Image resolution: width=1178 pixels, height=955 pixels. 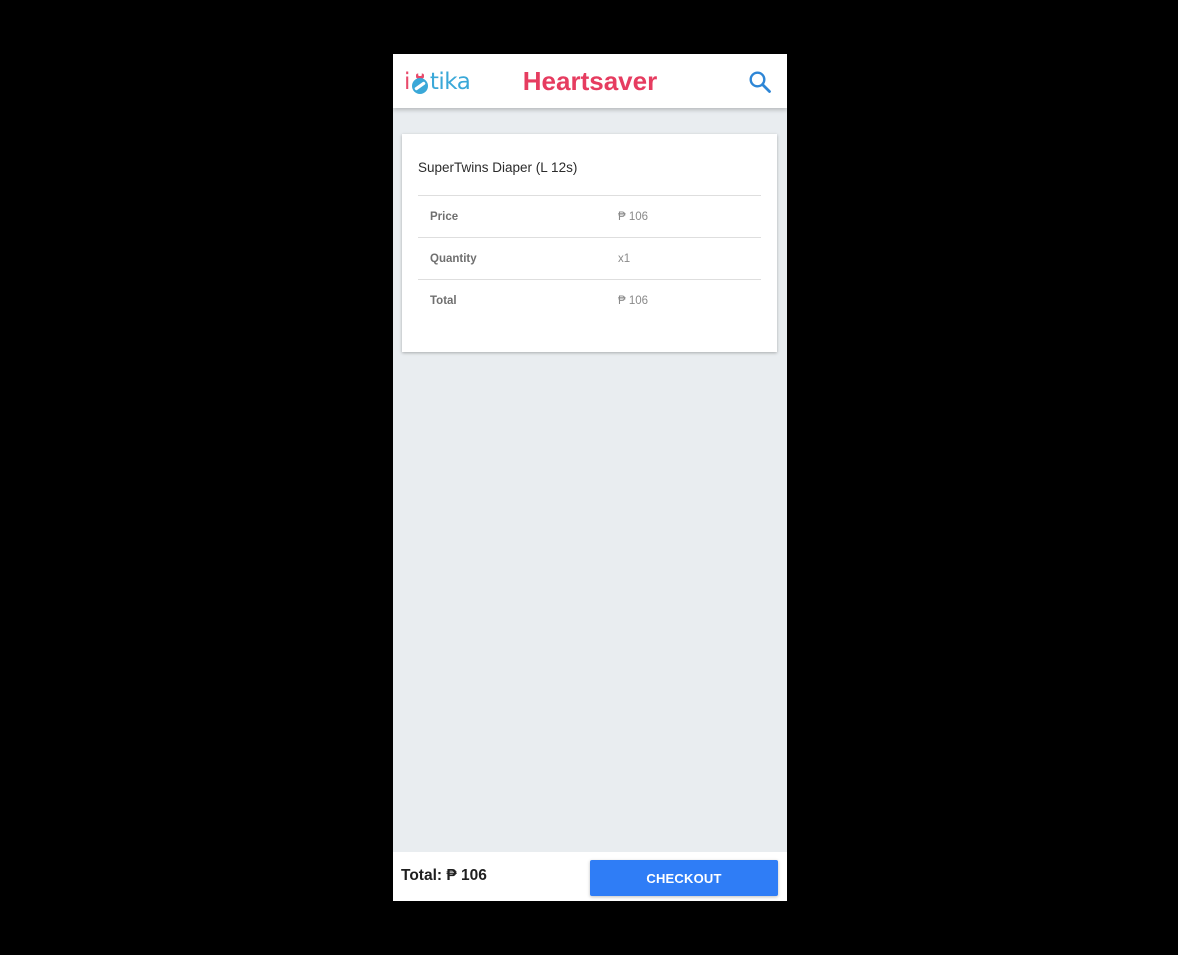 I want to click on search-icon, so click(x=760, y=82).